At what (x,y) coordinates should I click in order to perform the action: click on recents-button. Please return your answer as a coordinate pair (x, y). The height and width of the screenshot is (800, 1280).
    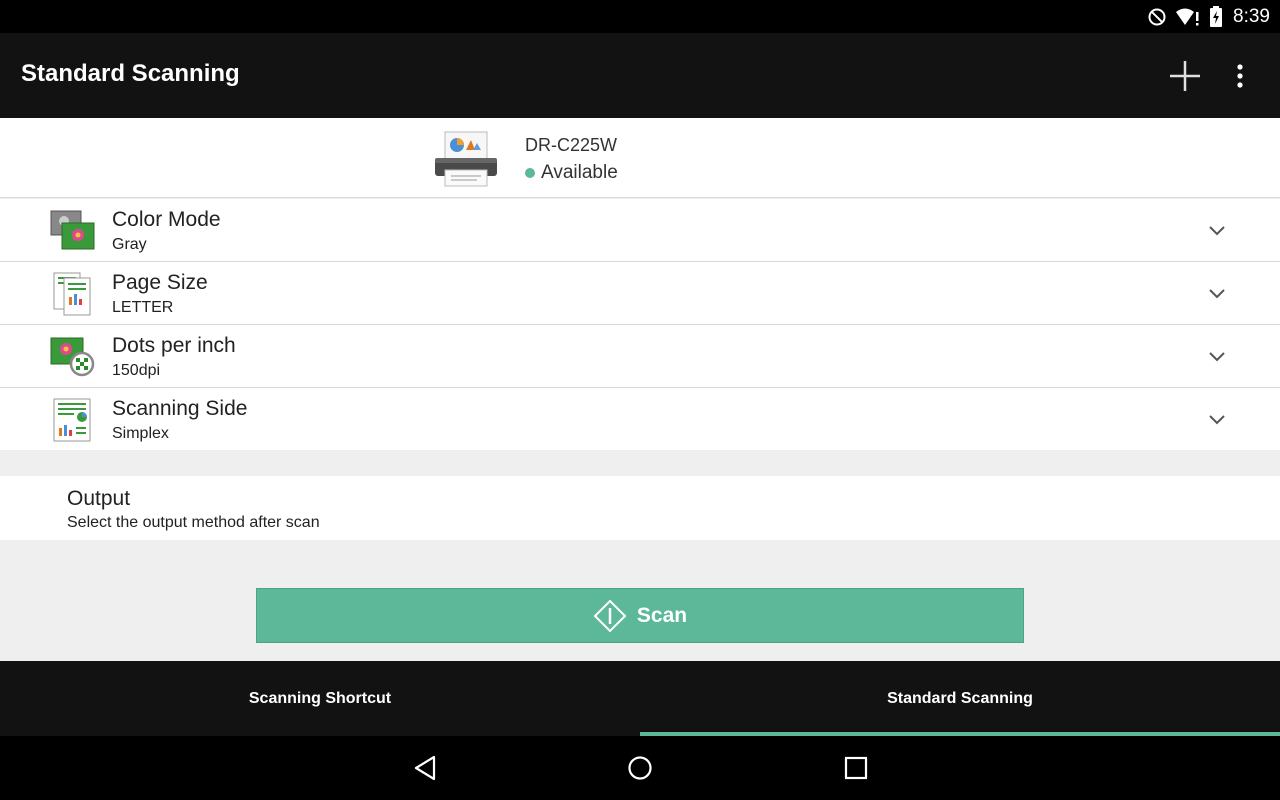
    Looking at the image, I should click on (856, 768).